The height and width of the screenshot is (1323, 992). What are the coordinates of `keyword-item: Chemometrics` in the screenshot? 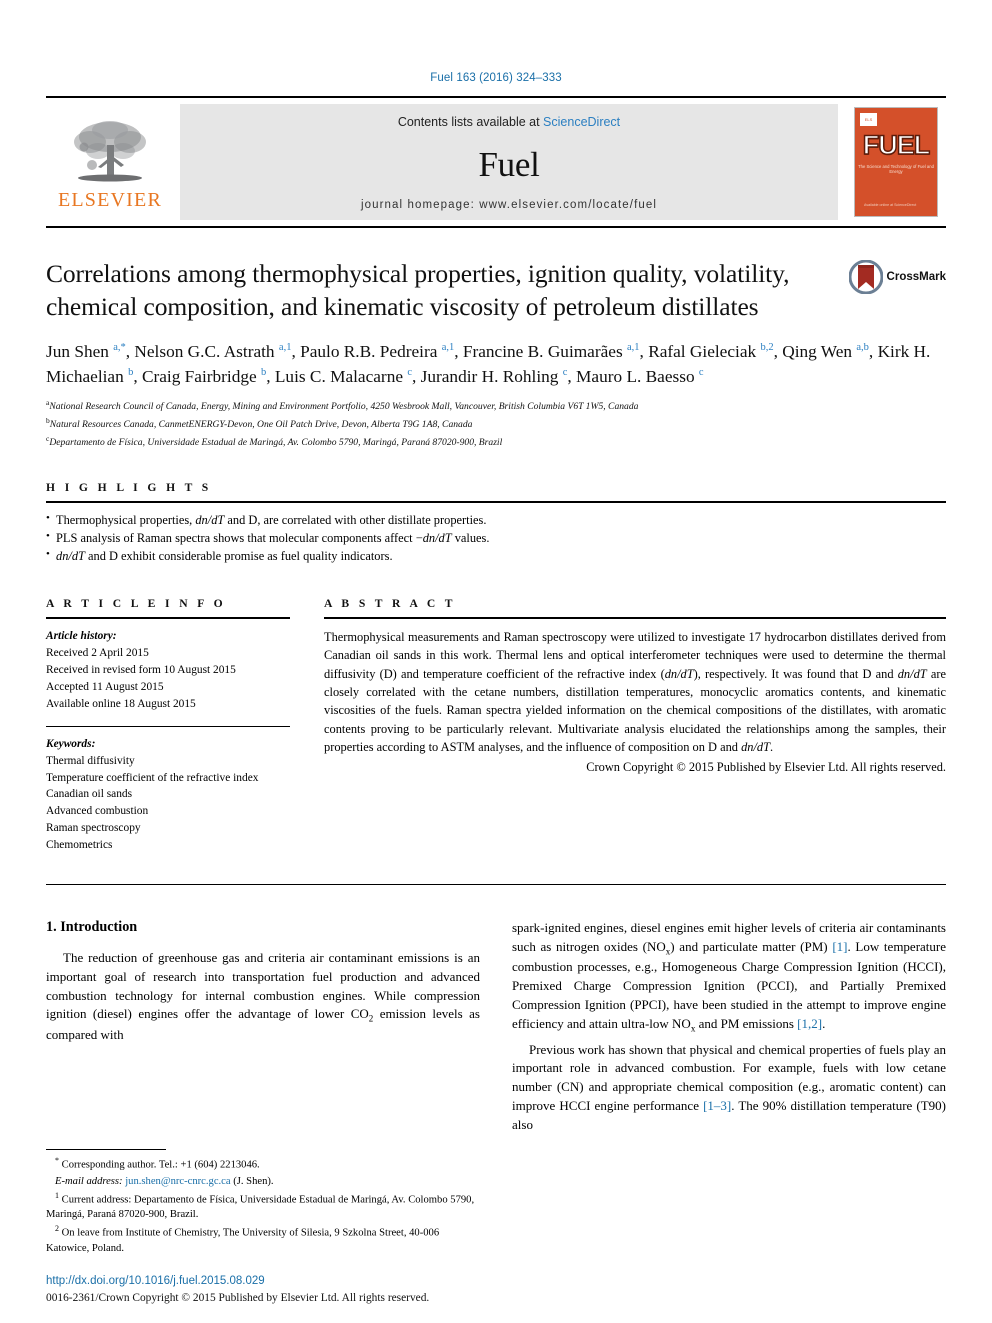 It's located at (79, 845).